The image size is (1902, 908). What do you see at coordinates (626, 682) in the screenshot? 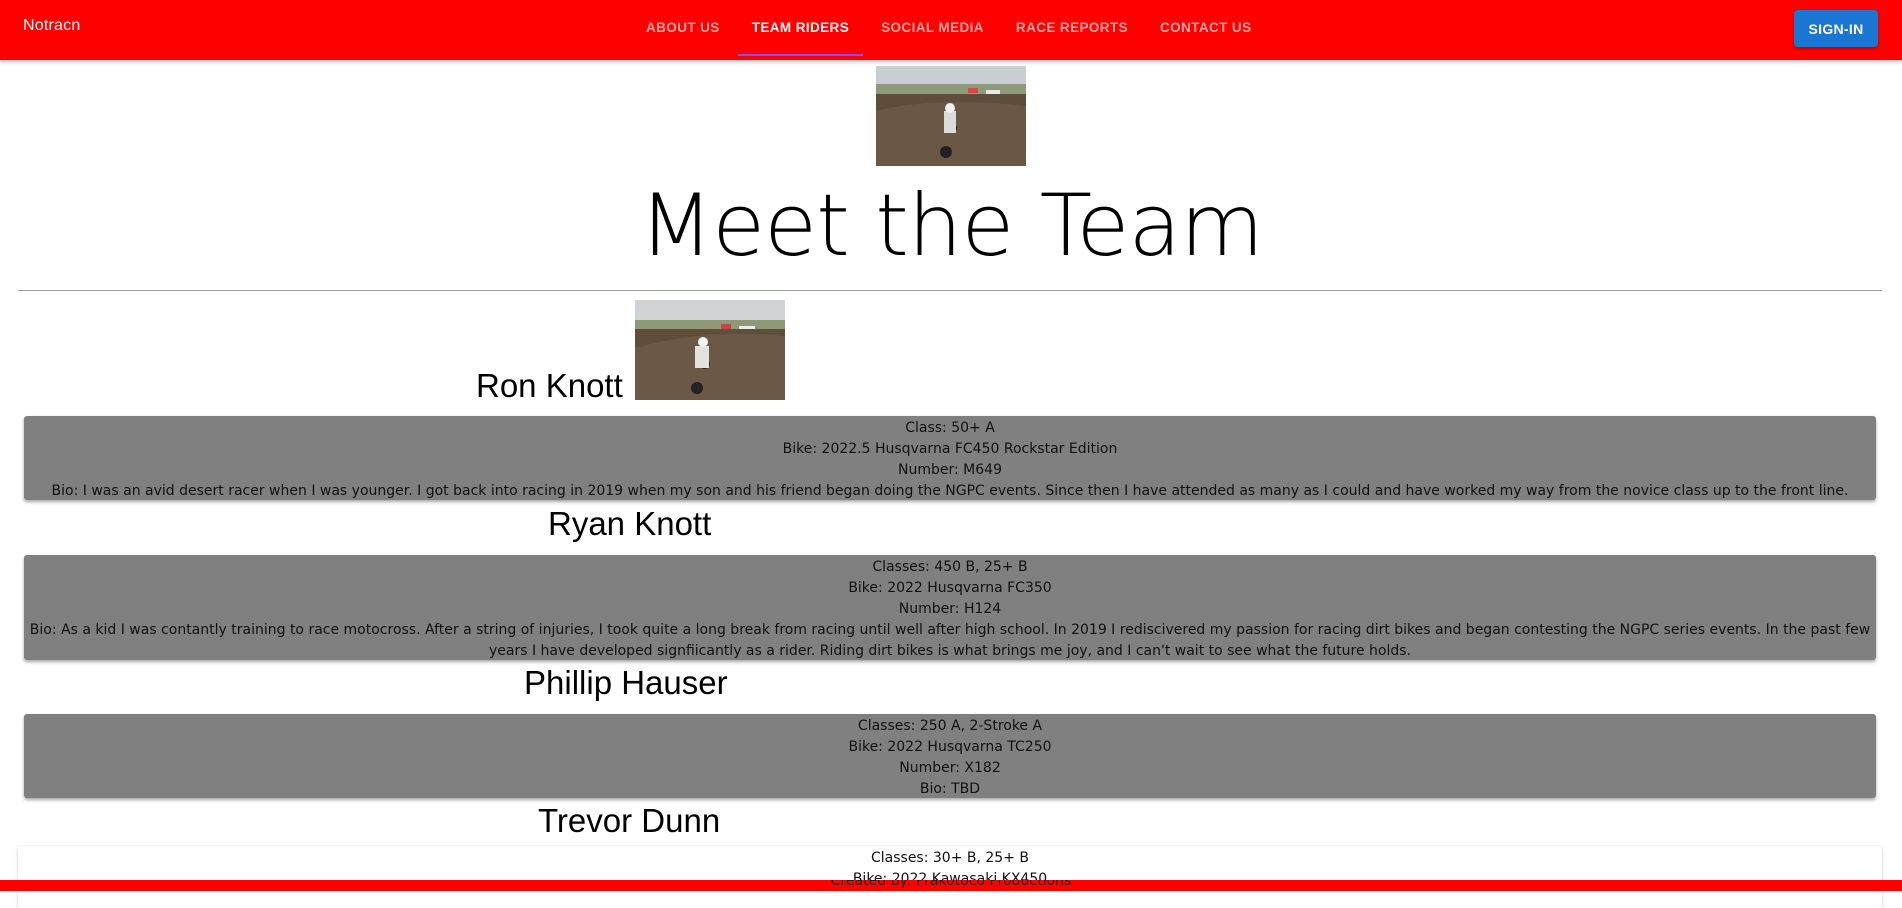
I see `rider-name-phillip-hauser: Phillip Hauser` at bounding box center [626, 682].